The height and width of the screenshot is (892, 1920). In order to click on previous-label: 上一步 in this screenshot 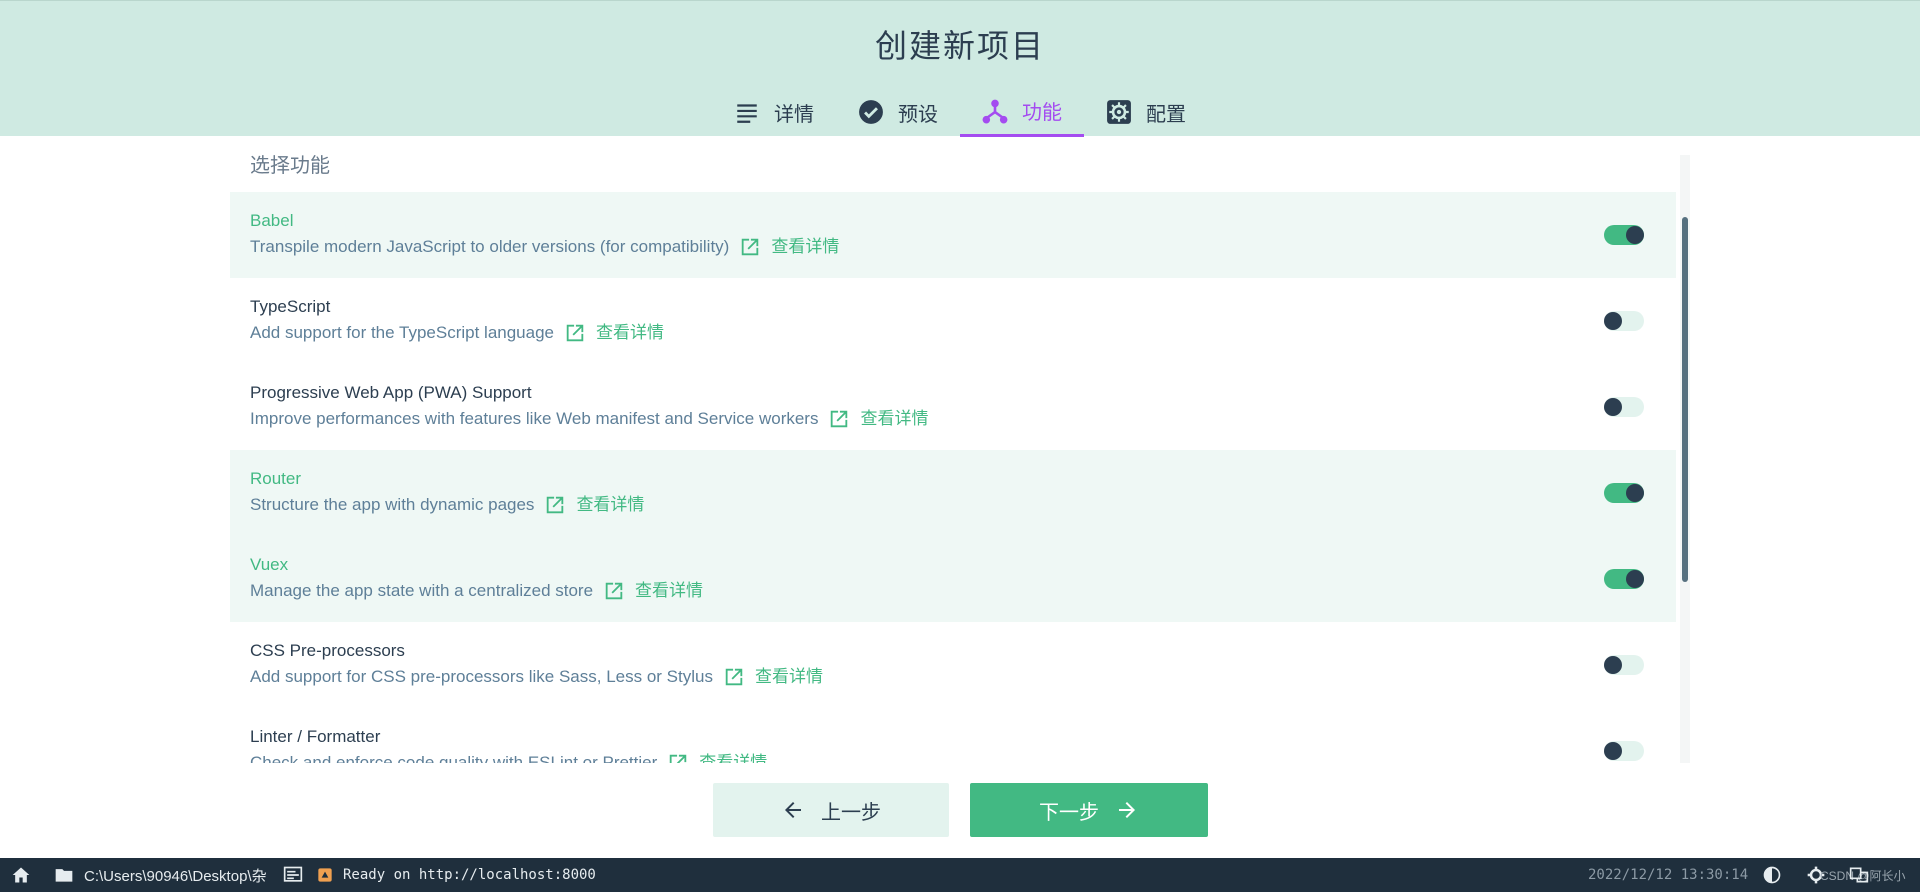, I will do `click(851, 811)`.